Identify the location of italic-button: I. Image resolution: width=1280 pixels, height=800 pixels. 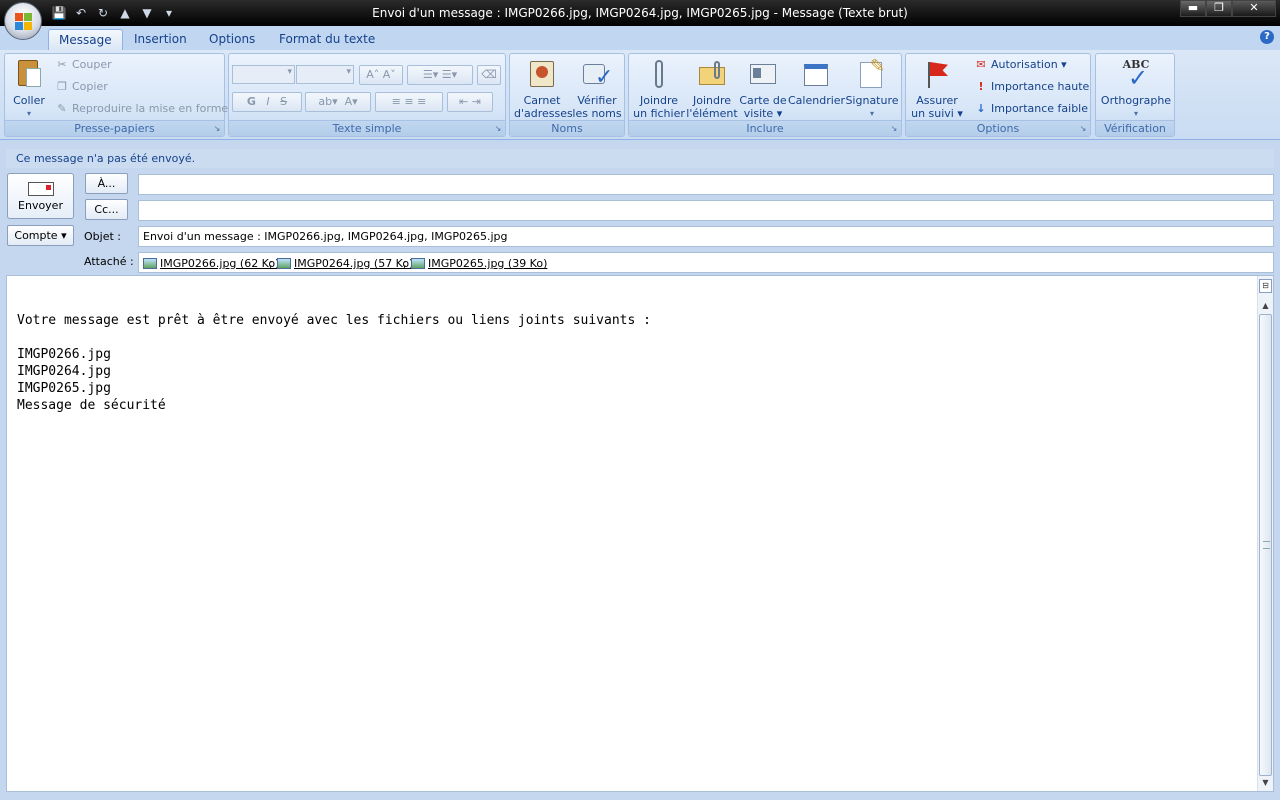
(267, 101).